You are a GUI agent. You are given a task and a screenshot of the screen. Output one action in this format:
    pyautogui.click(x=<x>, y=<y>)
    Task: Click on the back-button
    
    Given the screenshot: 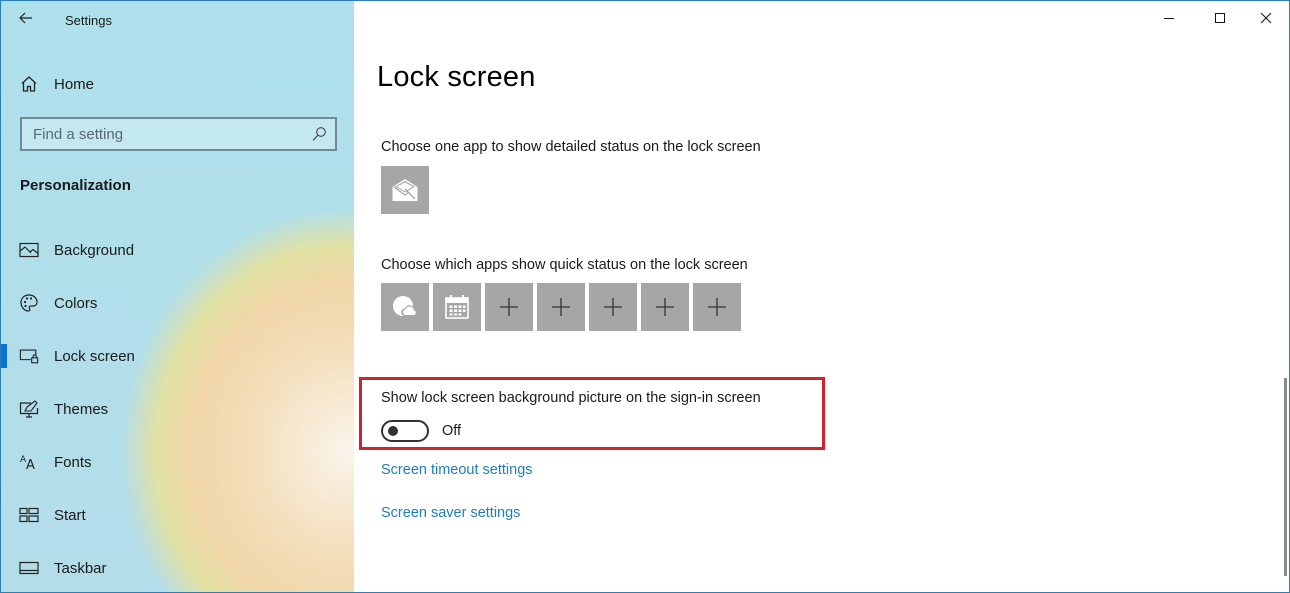 What is the action you would take?
    pyautogui.click(x=26, y=18)
    